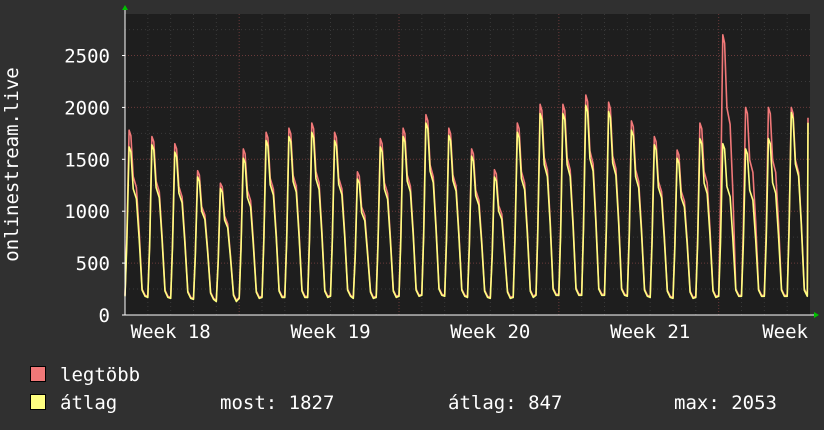  Describe the element at coordinates (650, 332) in the screenshot. I see `x-tick-label: Week 21` at that location.